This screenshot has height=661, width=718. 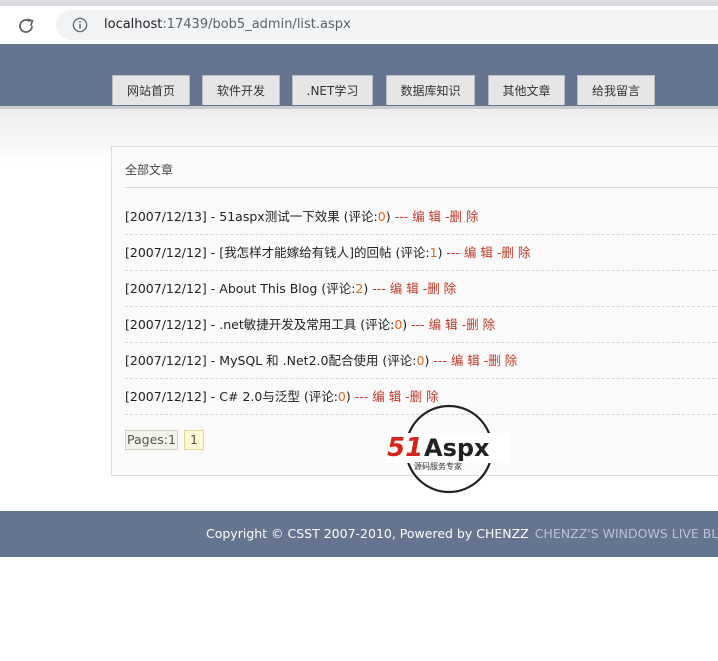 I want to click on article-title-link: About This Blog, so click(x=268, y=288).